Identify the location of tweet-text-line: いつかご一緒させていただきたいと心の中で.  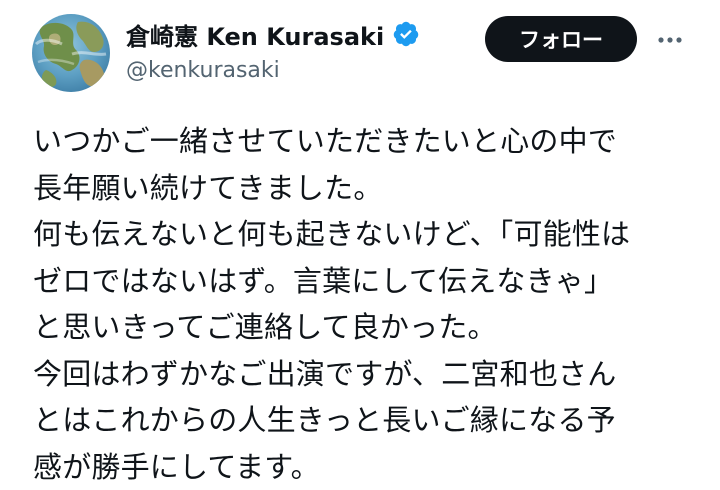
(325, 141).